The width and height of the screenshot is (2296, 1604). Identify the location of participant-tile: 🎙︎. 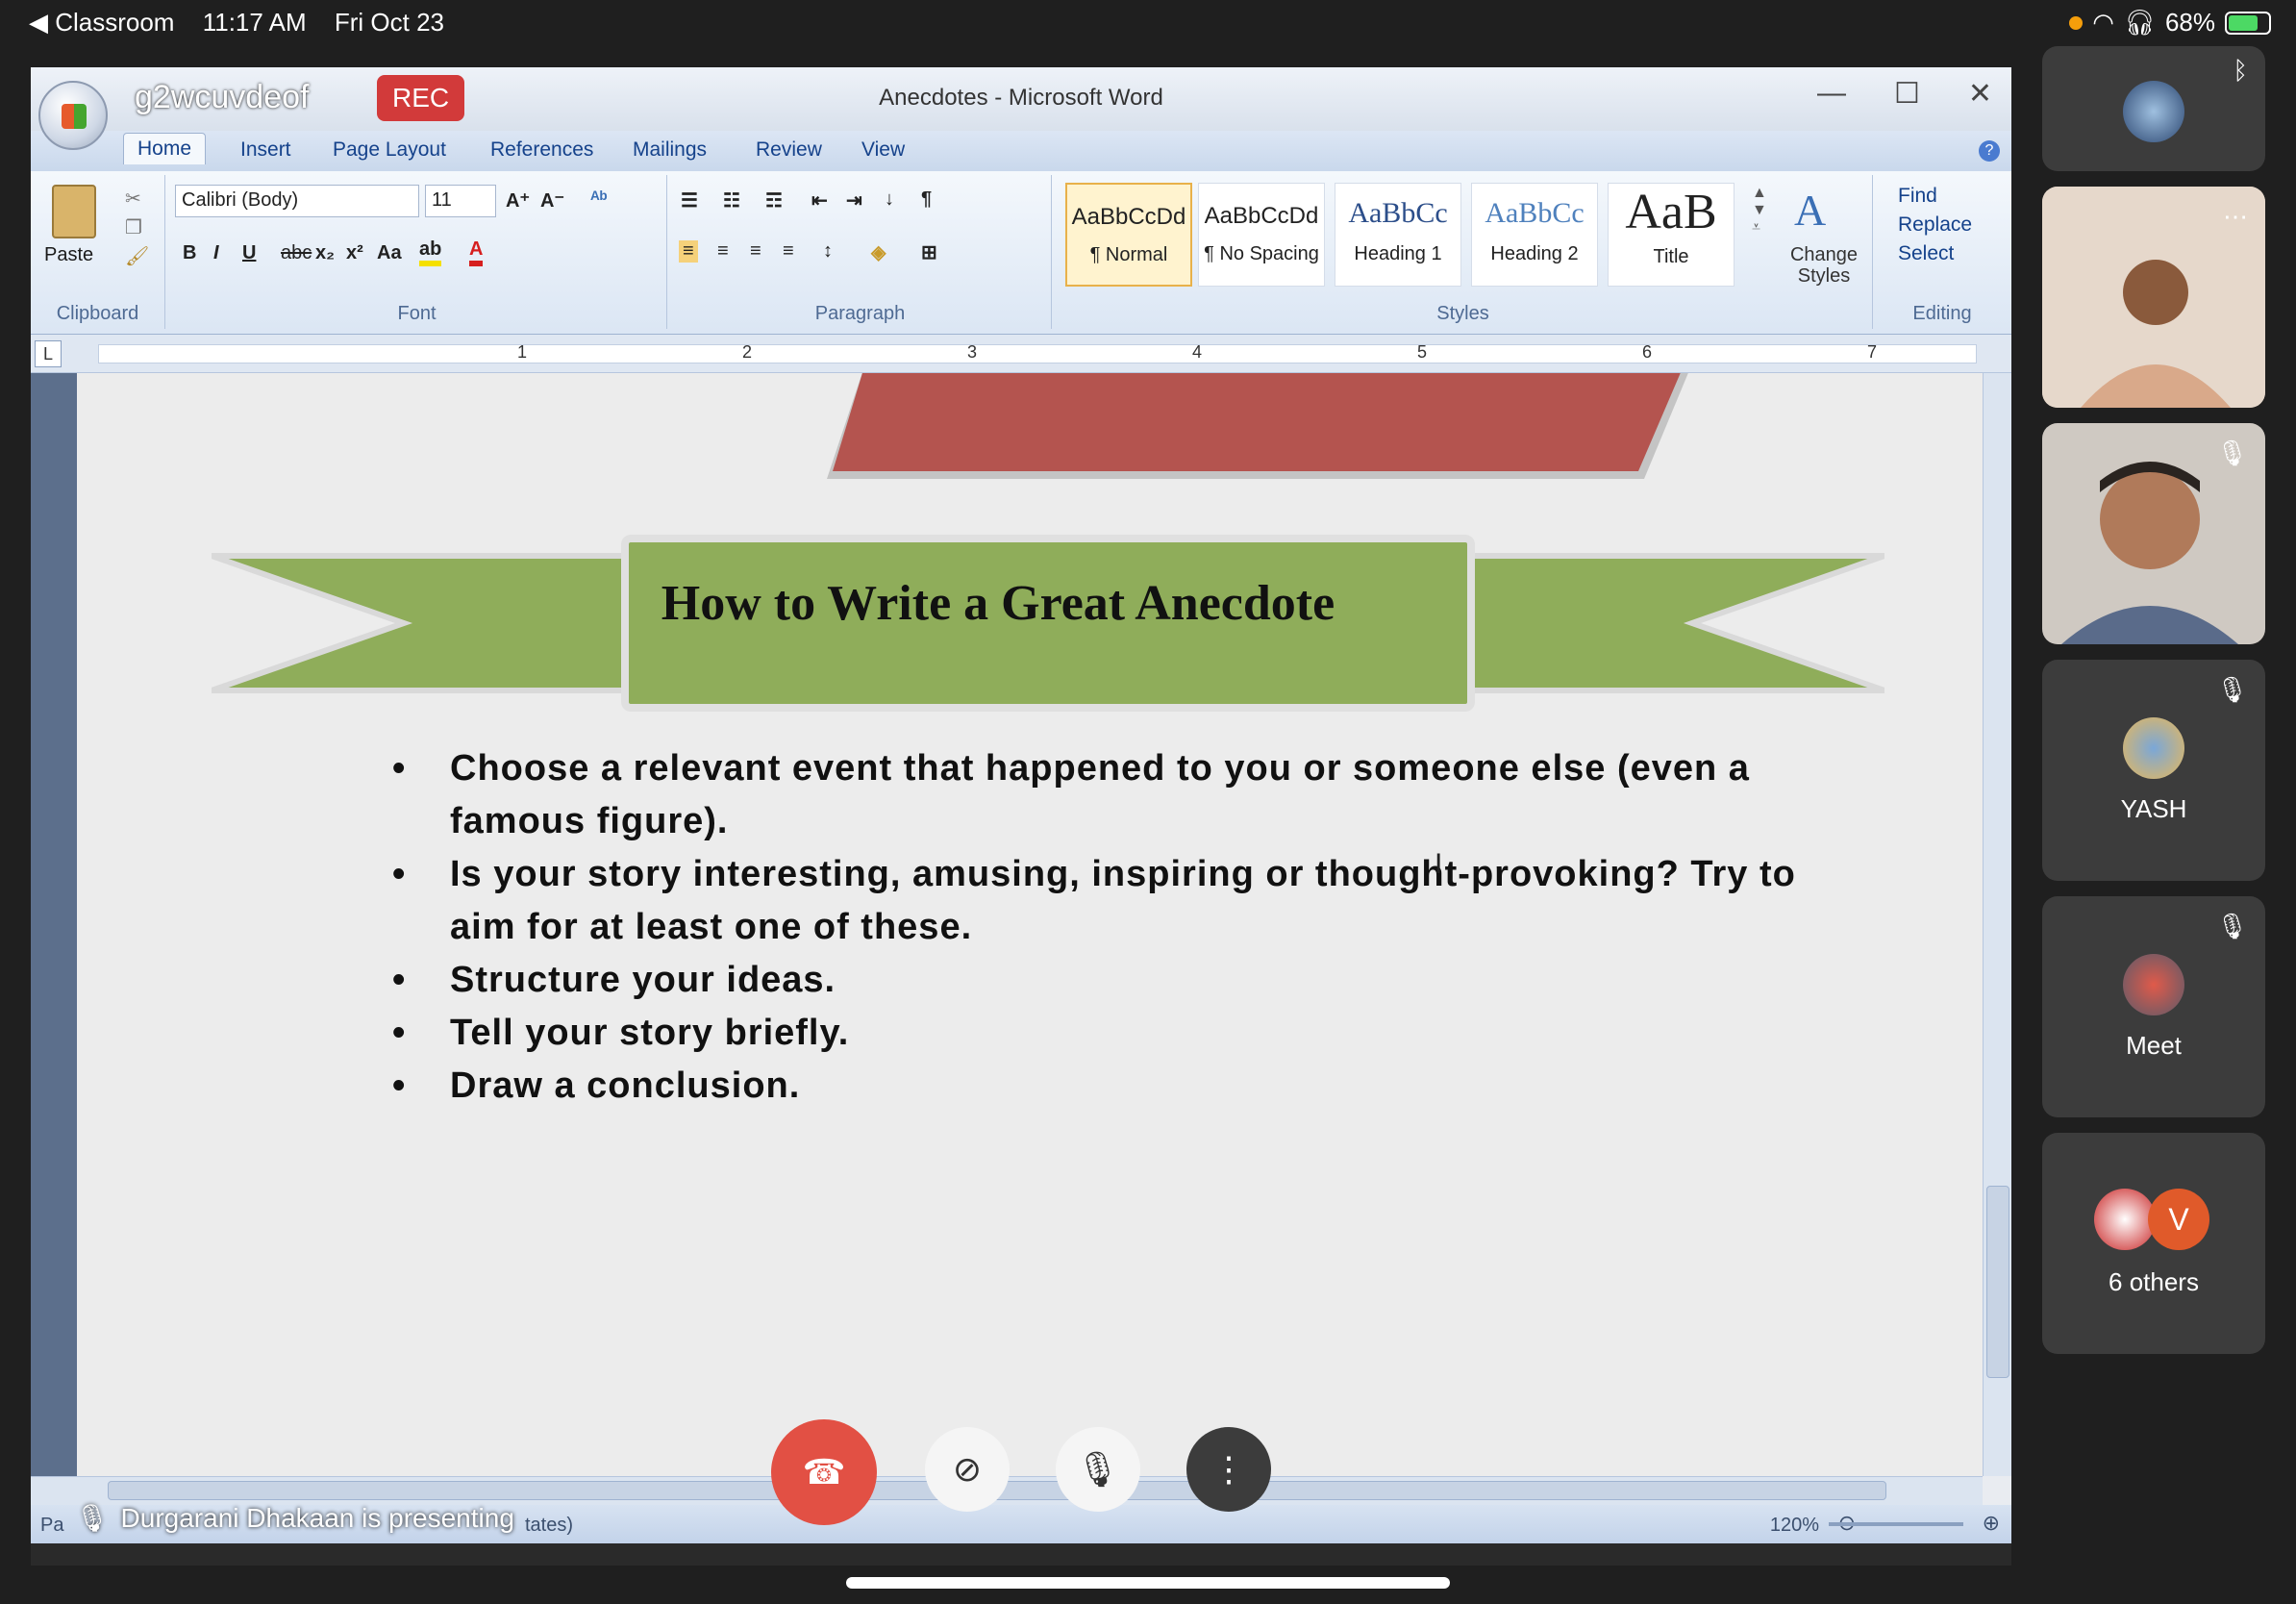
(2153, 533).